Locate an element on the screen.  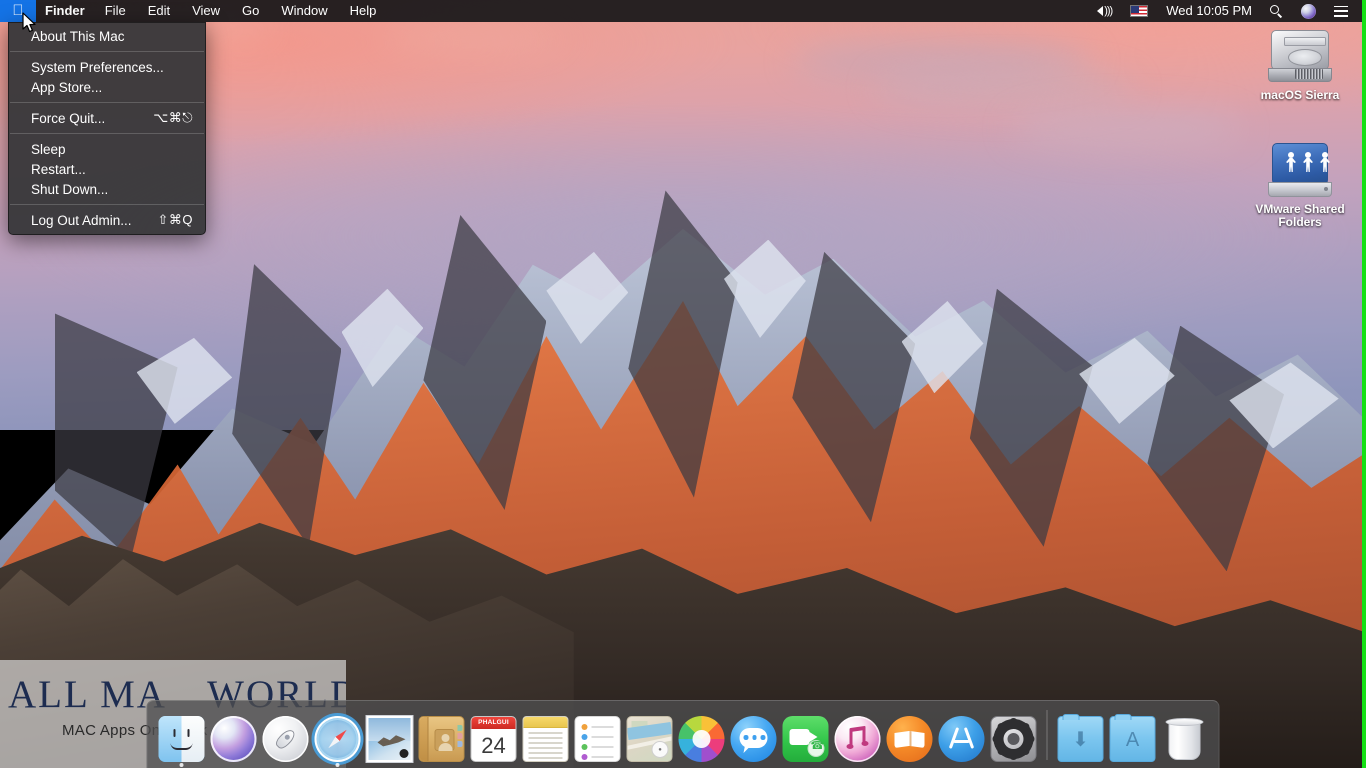
dock-item-app-store is located at coordinates (962, 736).